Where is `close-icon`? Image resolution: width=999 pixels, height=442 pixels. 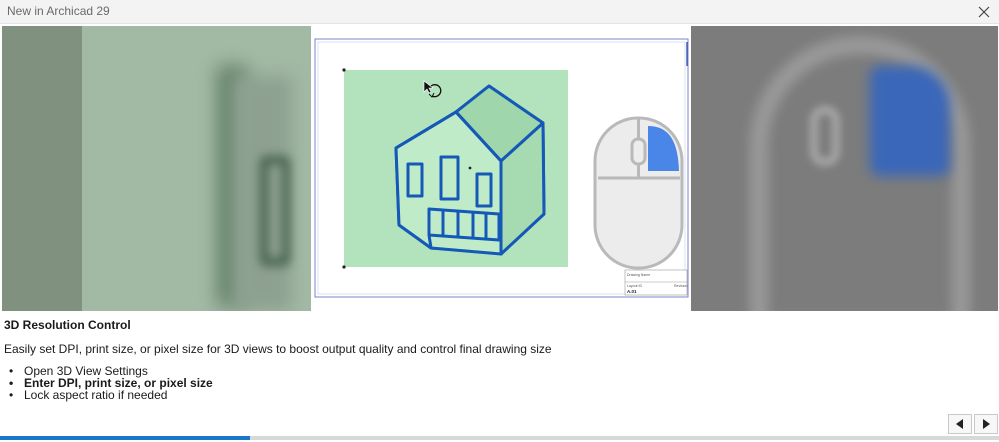 close-icon is located at coordinates (984, 12).